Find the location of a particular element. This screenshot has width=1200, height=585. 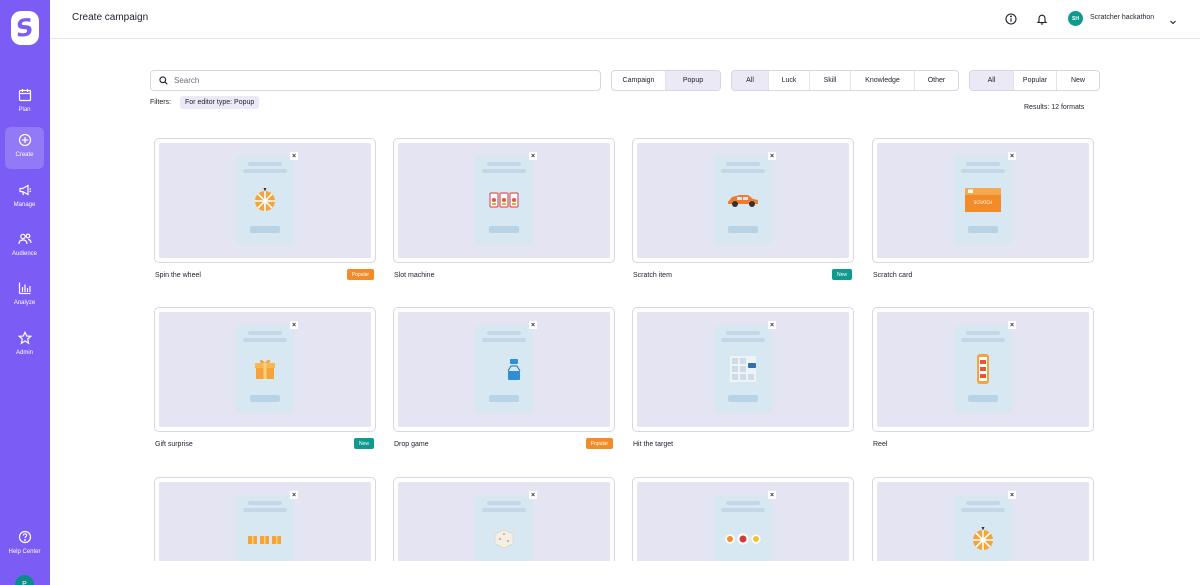

format-card: × Spin the wheel Popular is located at coordinates (265, 209).